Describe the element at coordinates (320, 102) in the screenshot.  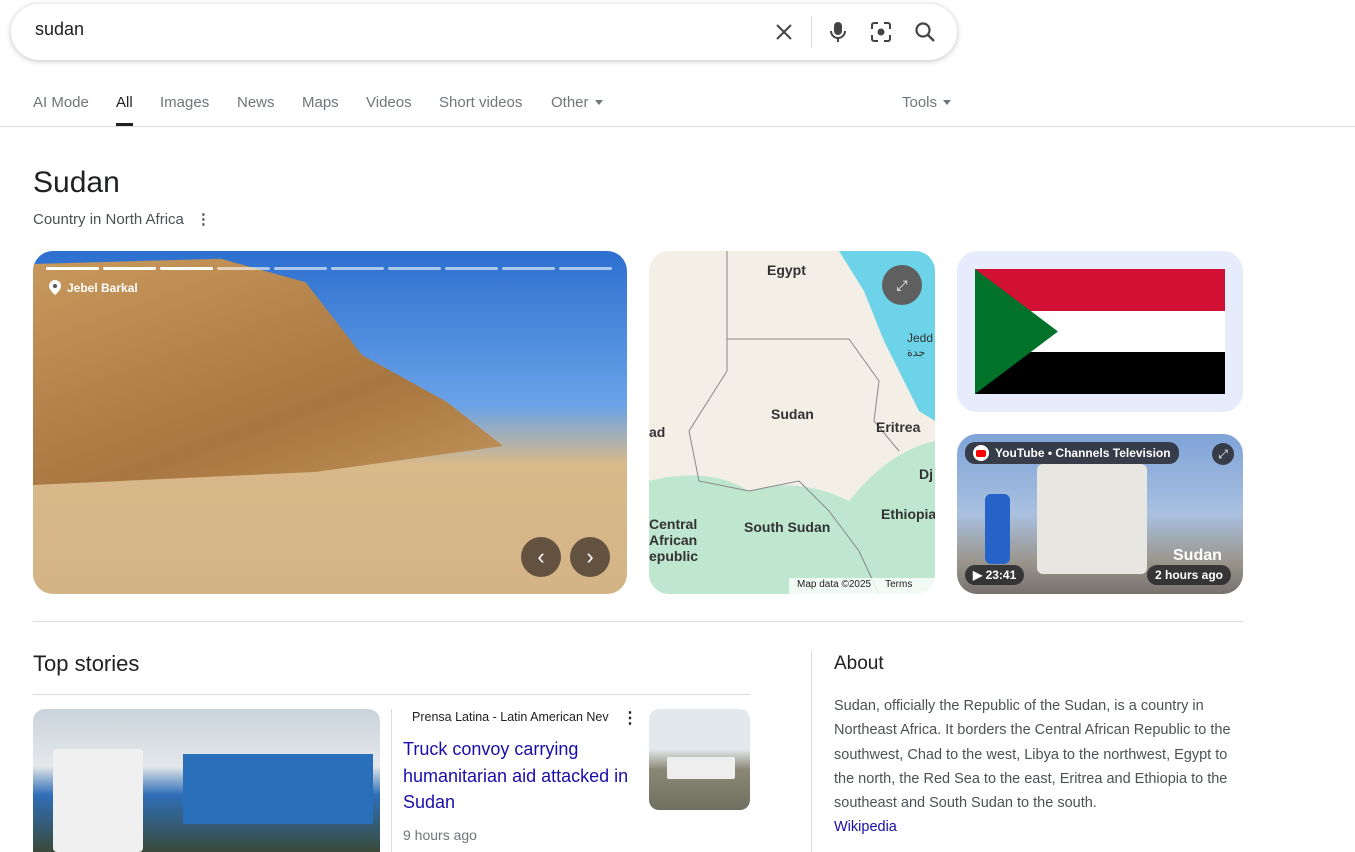
I see `tab-maps: Maps` at that location.